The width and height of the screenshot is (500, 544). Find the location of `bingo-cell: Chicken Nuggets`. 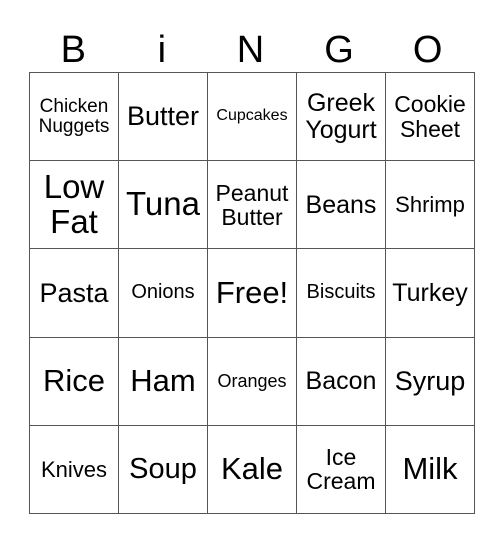

bingo-cell: Chicken Nuggets is located at coordinates (74, 116).